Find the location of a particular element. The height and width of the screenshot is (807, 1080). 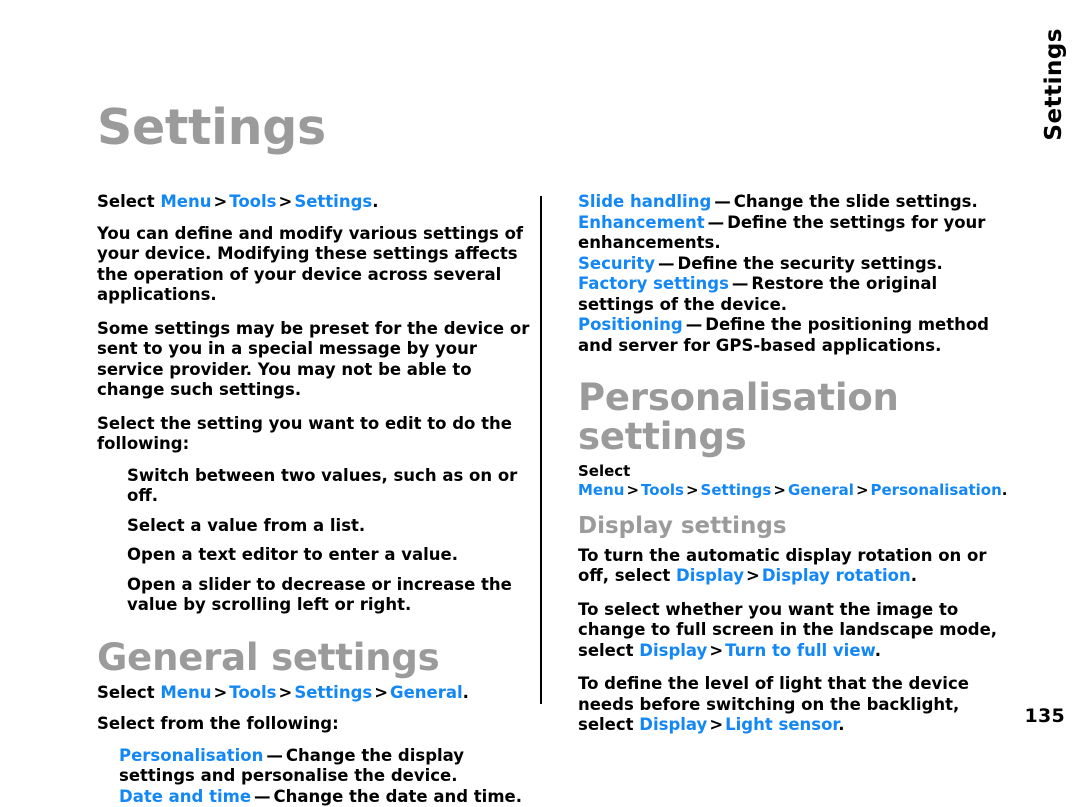

definition-term: Factory settings is located at coordinates (653, 283).